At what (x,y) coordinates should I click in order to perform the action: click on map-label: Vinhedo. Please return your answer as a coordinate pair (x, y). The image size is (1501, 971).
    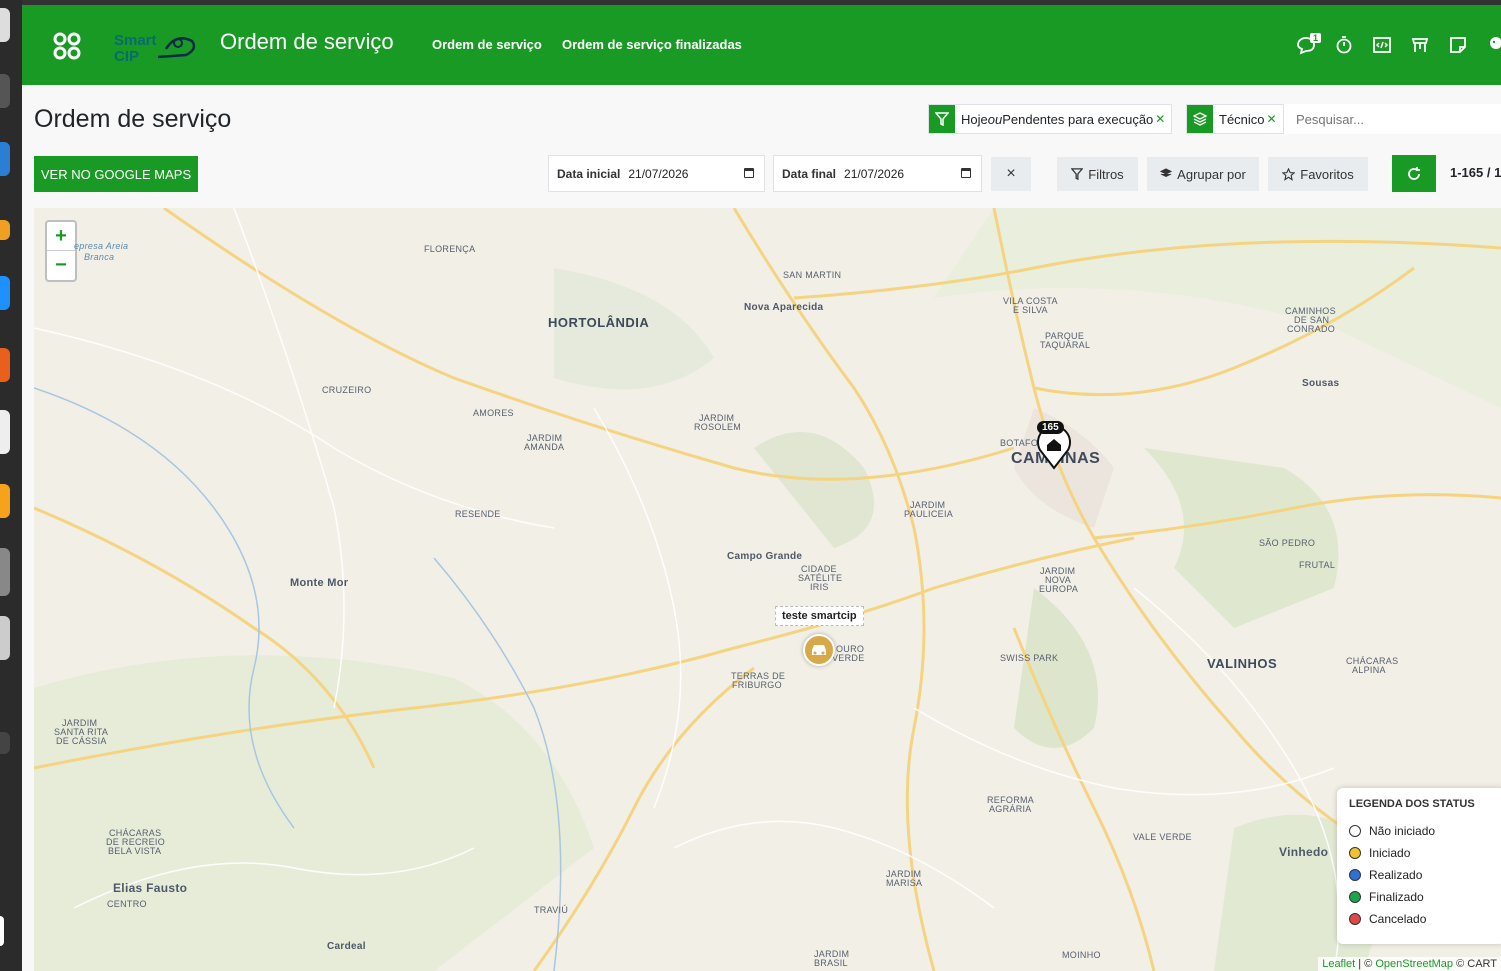
    Looking at the image, I should click on (1304, 852).